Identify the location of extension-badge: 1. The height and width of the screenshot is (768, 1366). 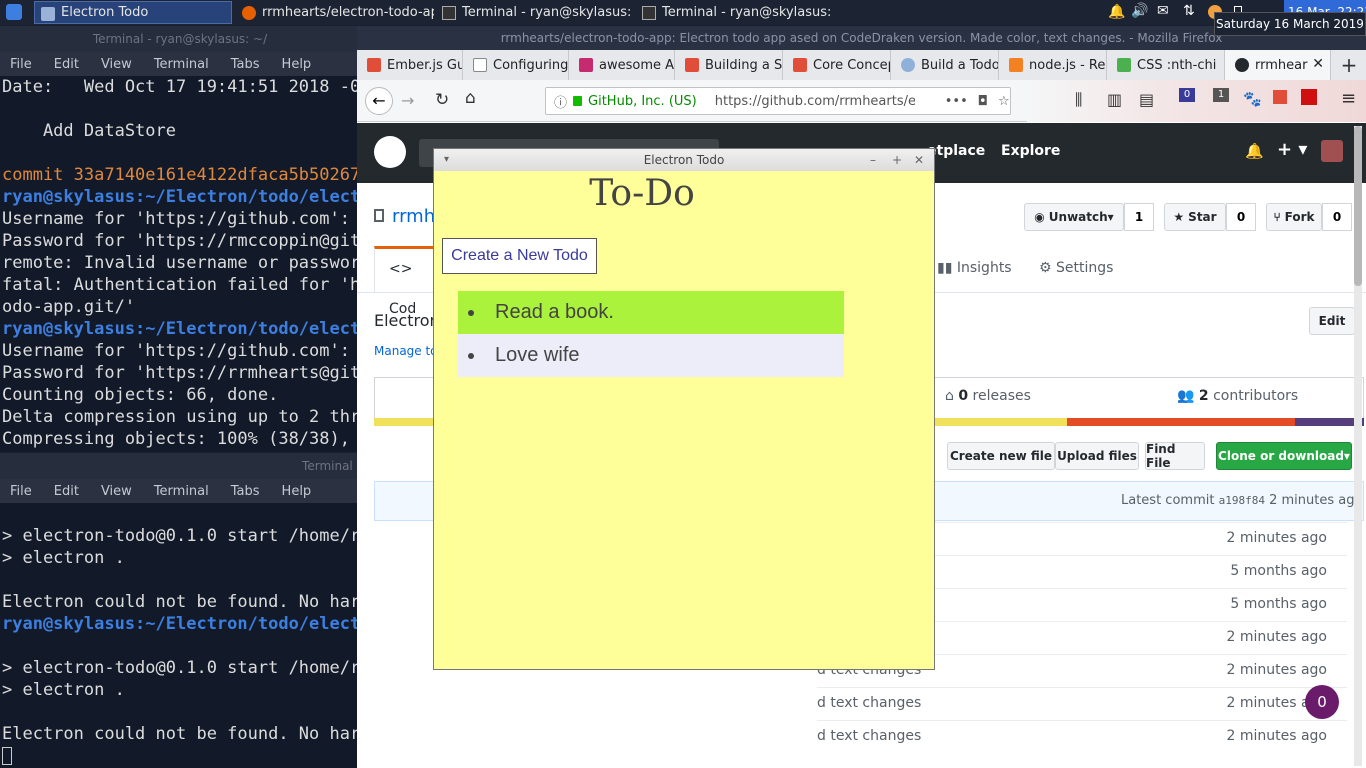
(1221, 95).